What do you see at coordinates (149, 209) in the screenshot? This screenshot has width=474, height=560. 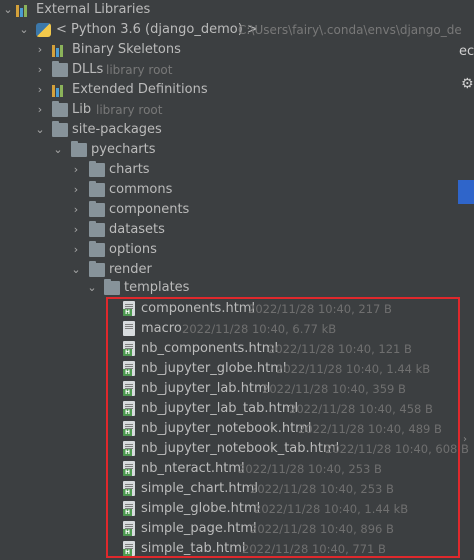 I see `tree-label: components` at bounding box center [149, 209].